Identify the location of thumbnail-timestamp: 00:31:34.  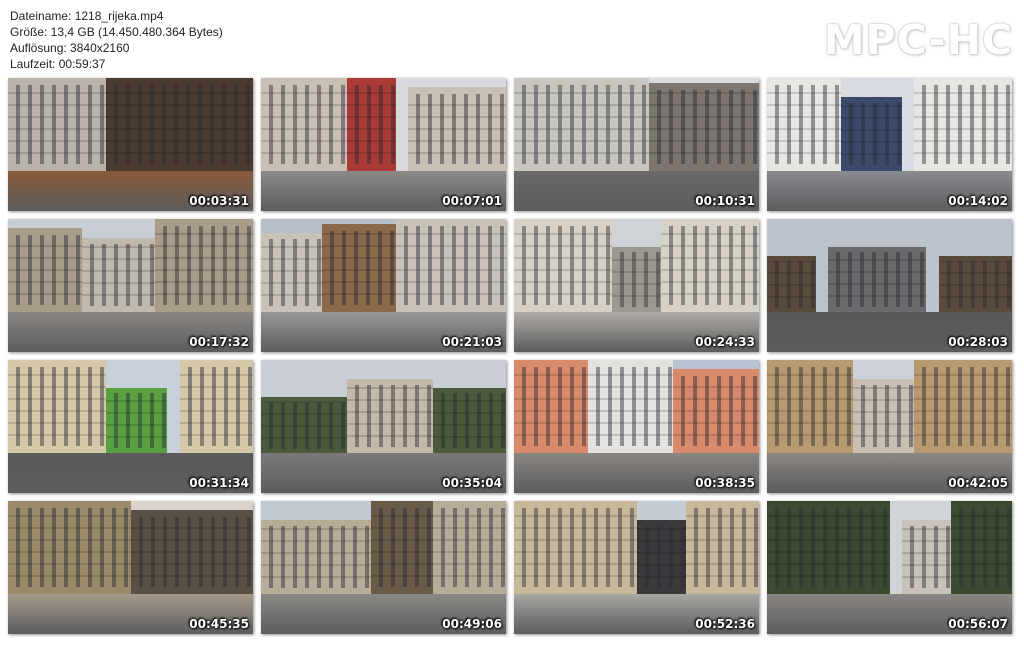
(219, 483).